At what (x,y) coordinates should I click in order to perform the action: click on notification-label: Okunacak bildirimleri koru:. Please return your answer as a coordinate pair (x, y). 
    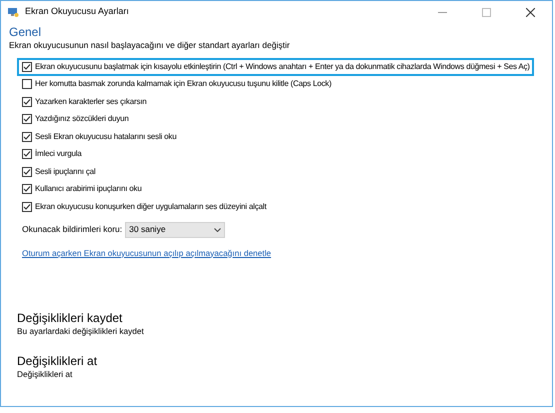
    Looking at the image, I should click on (72, 229).